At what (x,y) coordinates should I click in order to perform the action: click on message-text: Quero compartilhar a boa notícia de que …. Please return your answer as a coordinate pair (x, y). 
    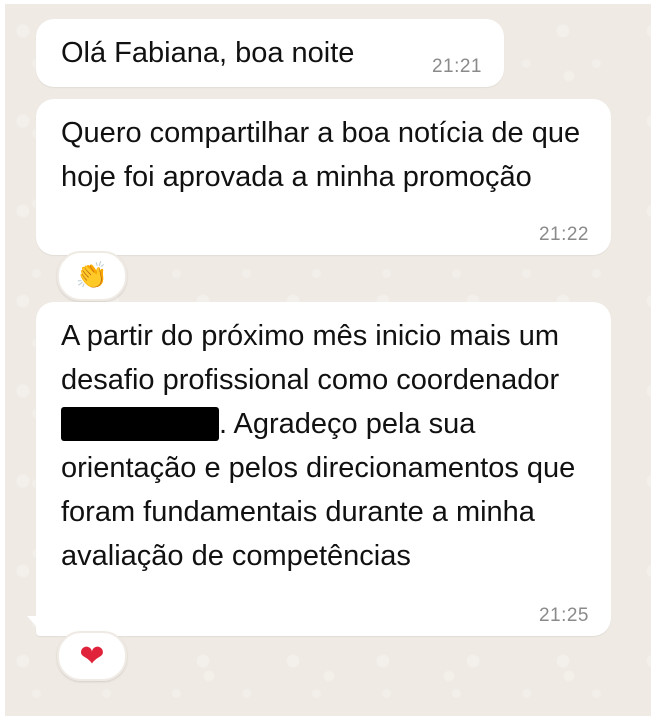
    Looking at the image, I should click on (325, 155).